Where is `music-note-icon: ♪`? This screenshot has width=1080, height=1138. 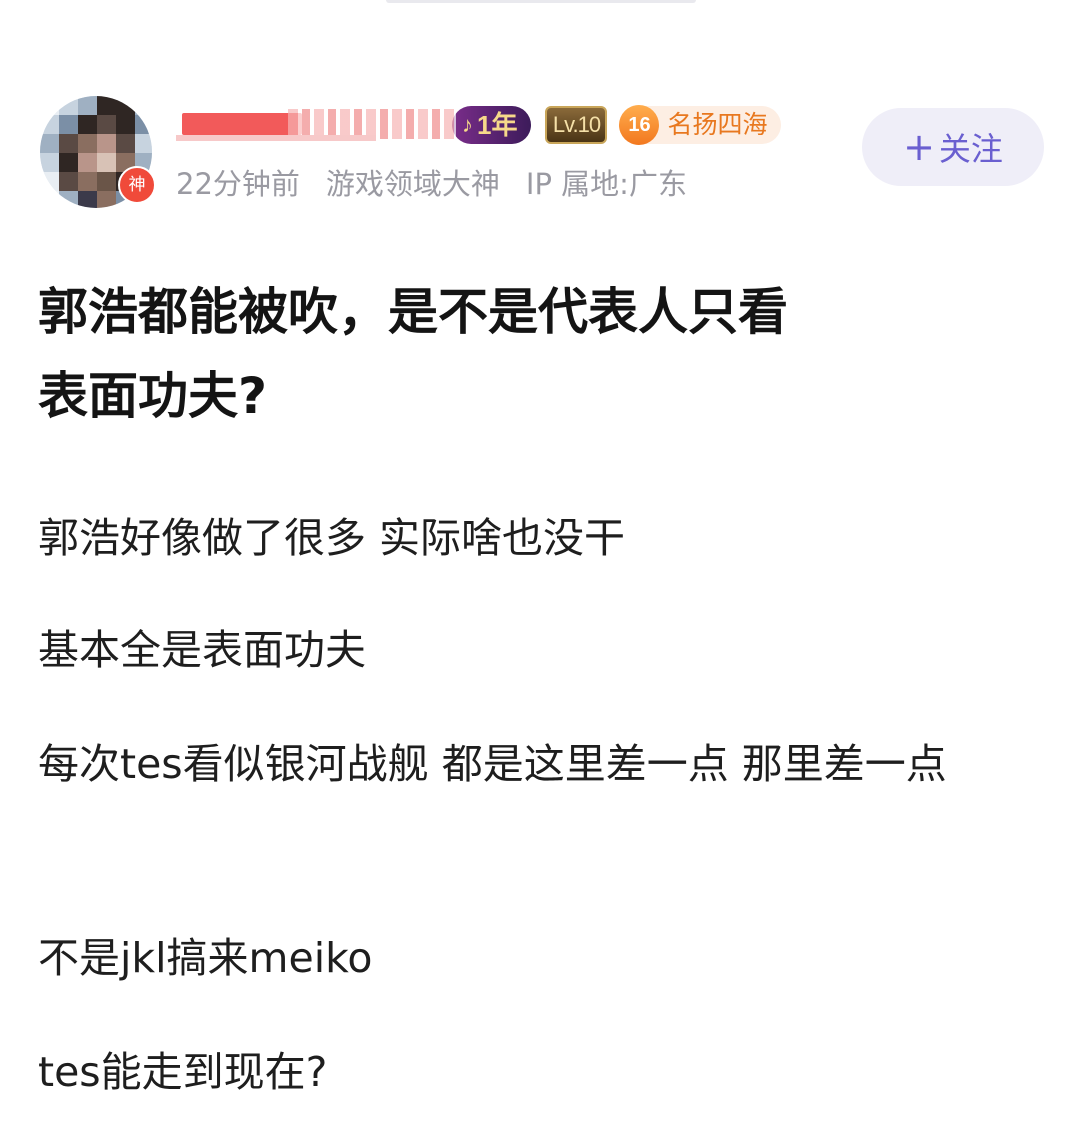
music-note-icon: ♪ is located at coordinates (467, 124).